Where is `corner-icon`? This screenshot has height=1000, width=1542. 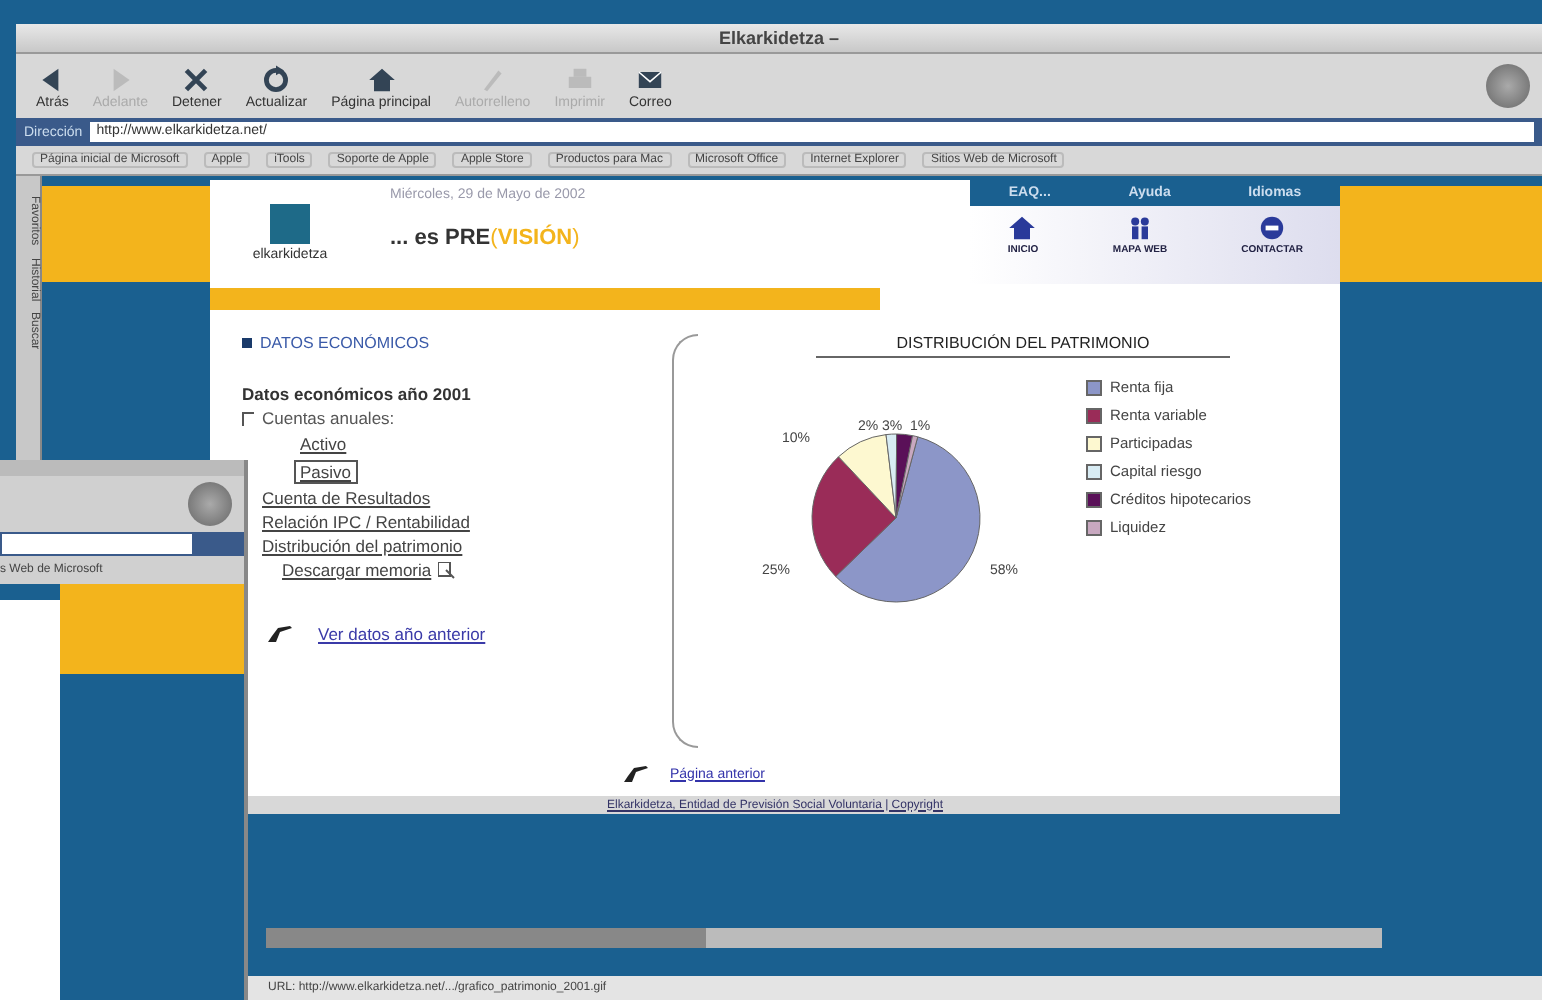
corner-icon is located at coordinates (248, 418).